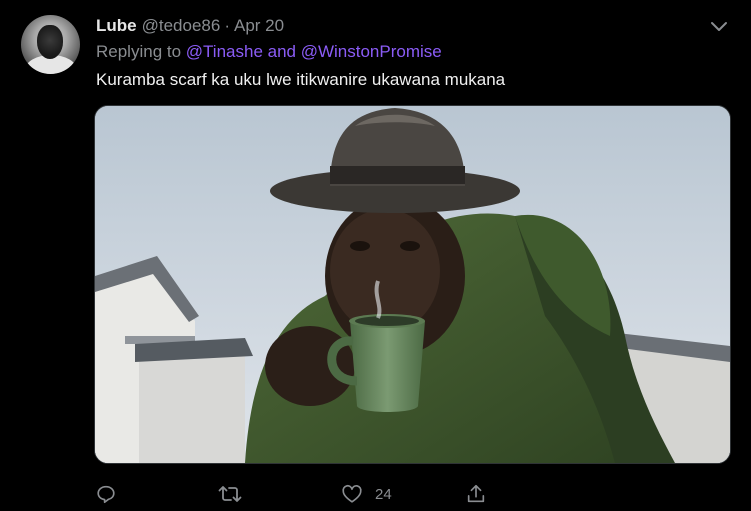 The height and width of the screenshot is (511, 751). Describe the element at coordinates (181, 25) in the screenshot. I see `user-handle: @tedoe86` at that location.